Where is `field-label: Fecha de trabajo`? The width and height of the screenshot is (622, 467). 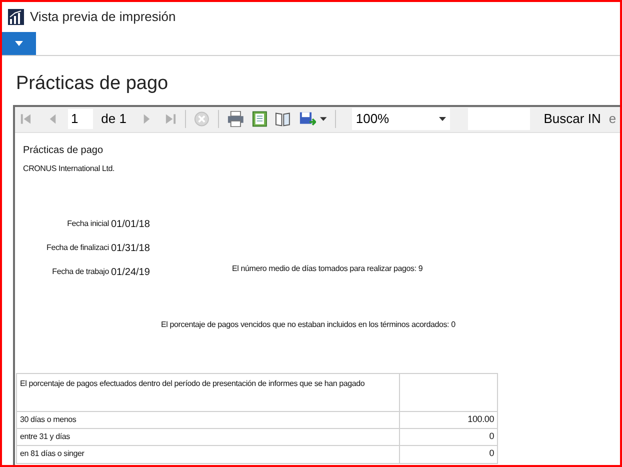 field-label: Fecha de trabajo is located at coordinates (80, 272).